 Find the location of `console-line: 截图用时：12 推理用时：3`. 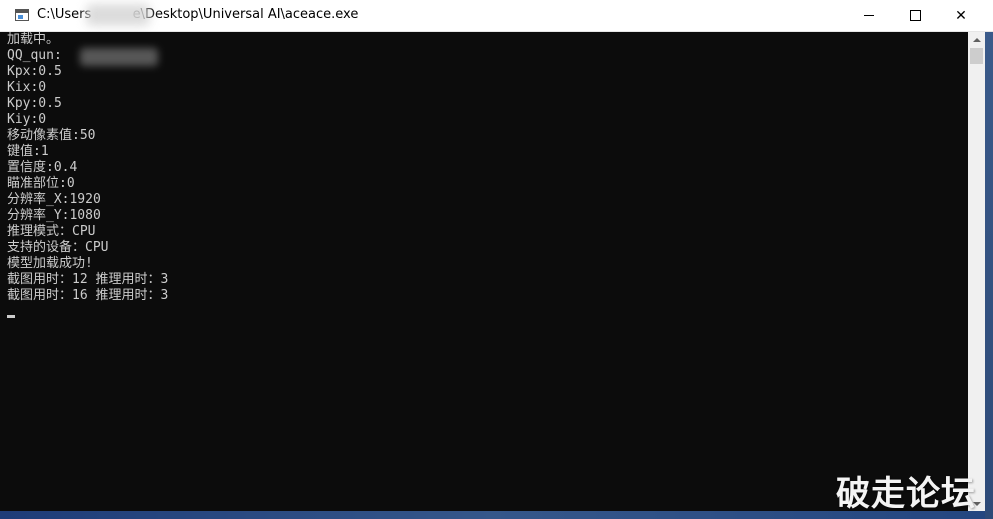

console-line: 截图用时：12 推理用时：3 is located at coordinates (88, 279).